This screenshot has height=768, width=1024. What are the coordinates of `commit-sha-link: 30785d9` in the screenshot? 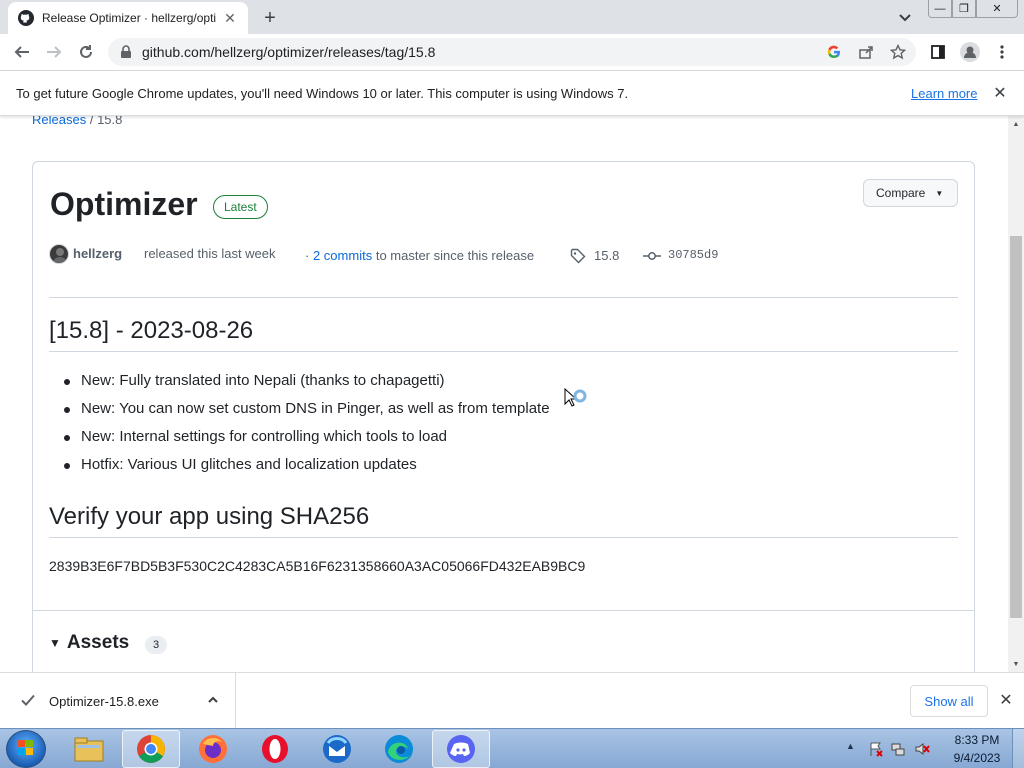 It's located at (693, 255).